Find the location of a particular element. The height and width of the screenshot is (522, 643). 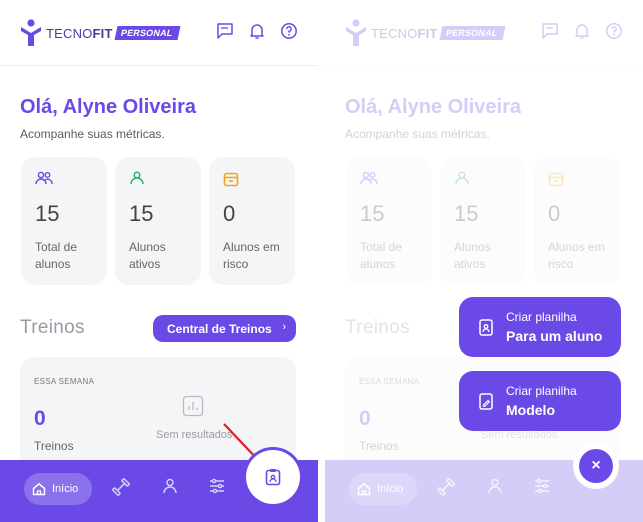

bell-icon is located at coordinates (257, 33).